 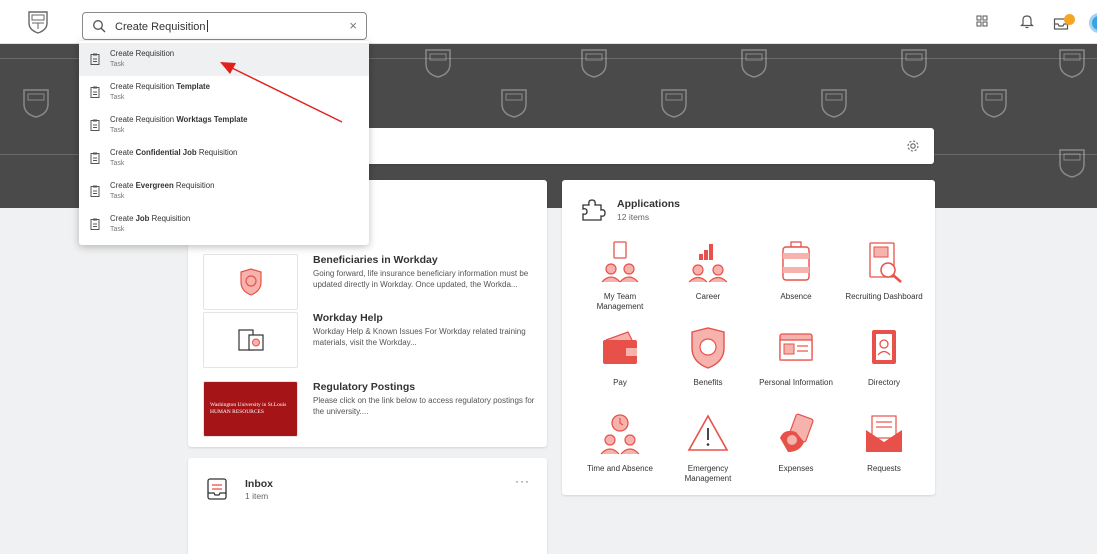 I want to click on help-book-icon, so click(x=250, y=340).